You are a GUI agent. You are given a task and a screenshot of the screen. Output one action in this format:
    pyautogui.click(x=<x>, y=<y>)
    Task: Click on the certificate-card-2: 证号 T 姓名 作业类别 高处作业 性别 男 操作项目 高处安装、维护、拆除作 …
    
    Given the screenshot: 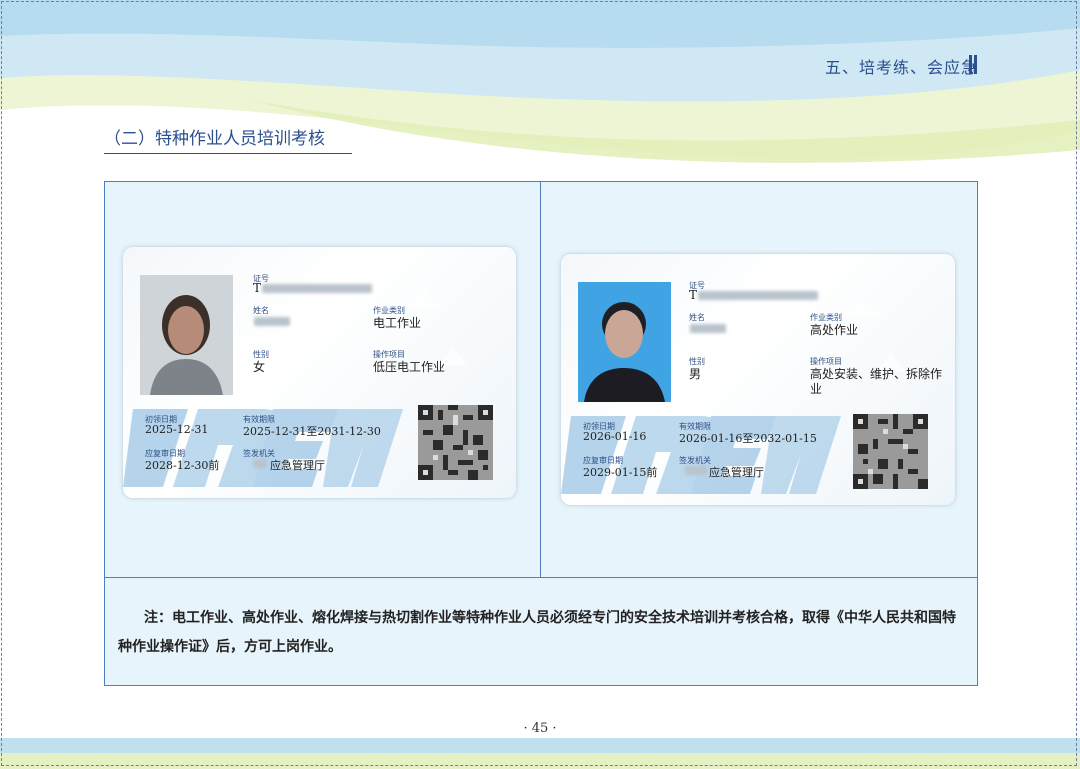 What is the action you would take?
    pyautogui.click(x=758, y=379)
    